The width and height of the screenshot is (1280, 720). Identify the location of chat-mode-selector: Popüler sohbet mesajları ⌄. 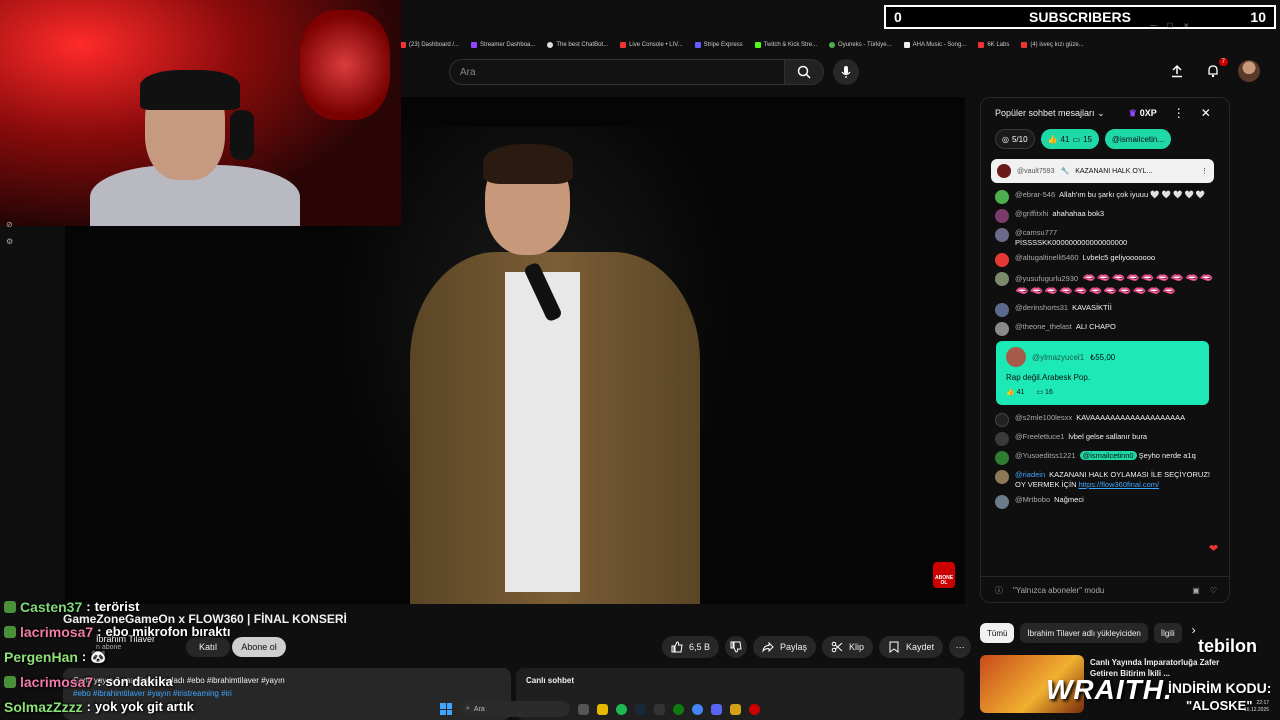
(1050, 113).